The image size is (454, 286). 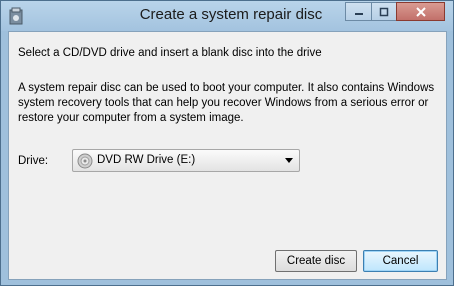 What do you see at coordinates (16, 16) in the screenshot?
I see `disc-app-icon` at bounding box center [16, 16].